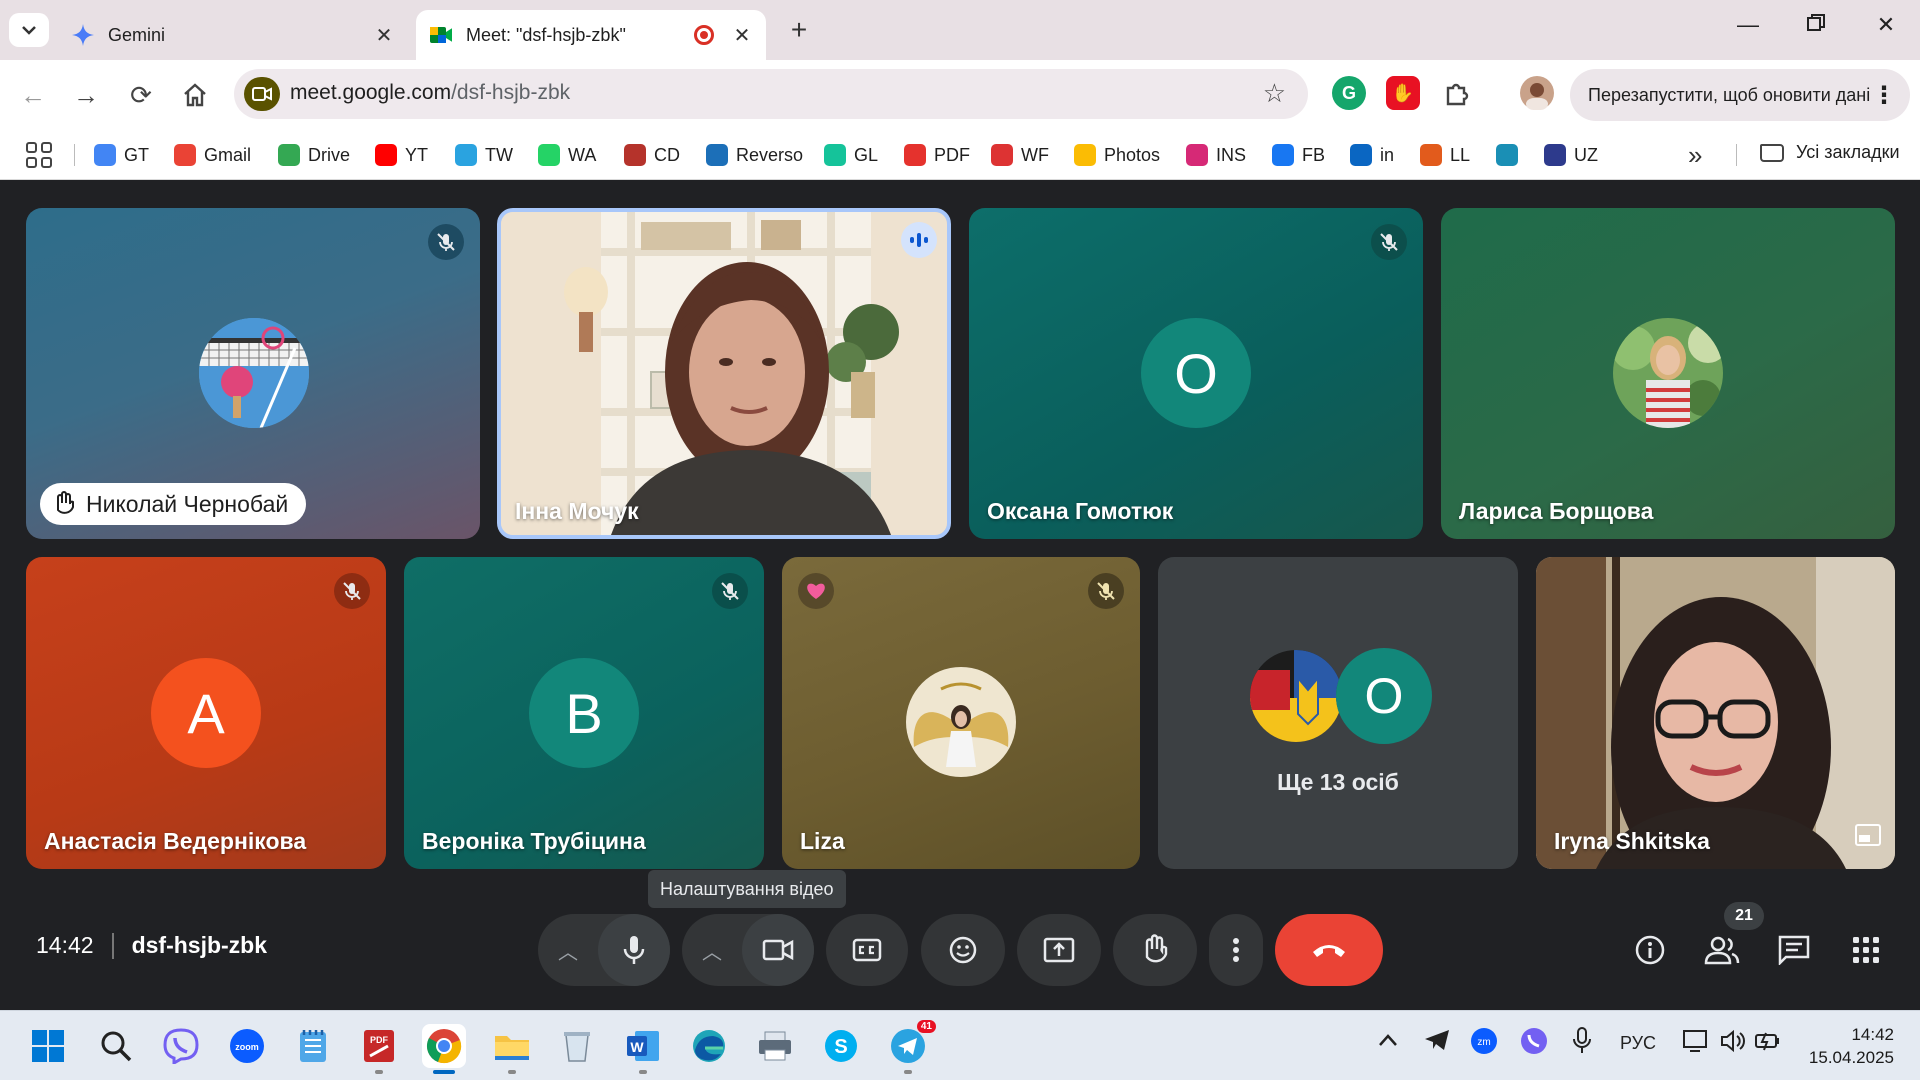 The image size is (1920, 1080). What do you see at coordinates (181, 1046) in the screenshot?
I see `viber-app` at bounding box center [181, 1046].